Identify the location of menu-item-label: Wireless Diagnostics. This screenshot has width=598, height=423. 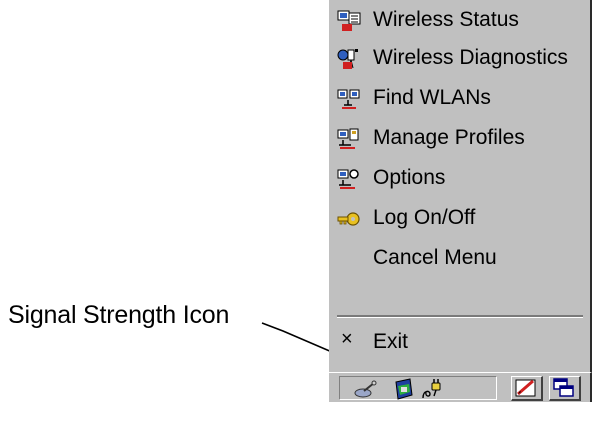
(470, 57).